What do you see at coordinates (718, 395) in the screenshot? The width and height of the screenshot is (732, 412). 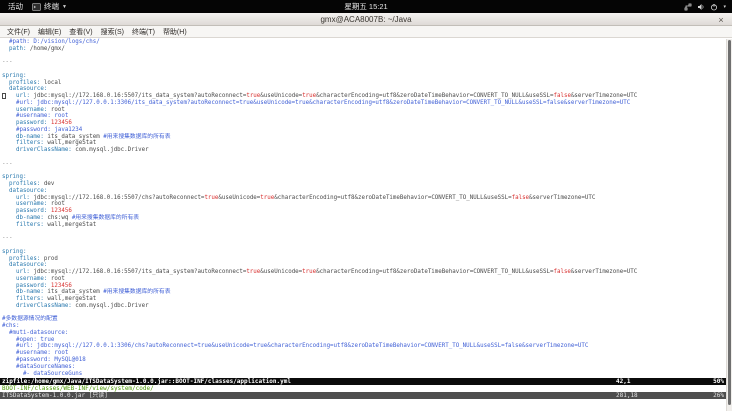 I see `statusline-scroll-percent: 26%` at bounding box center [718, 395].